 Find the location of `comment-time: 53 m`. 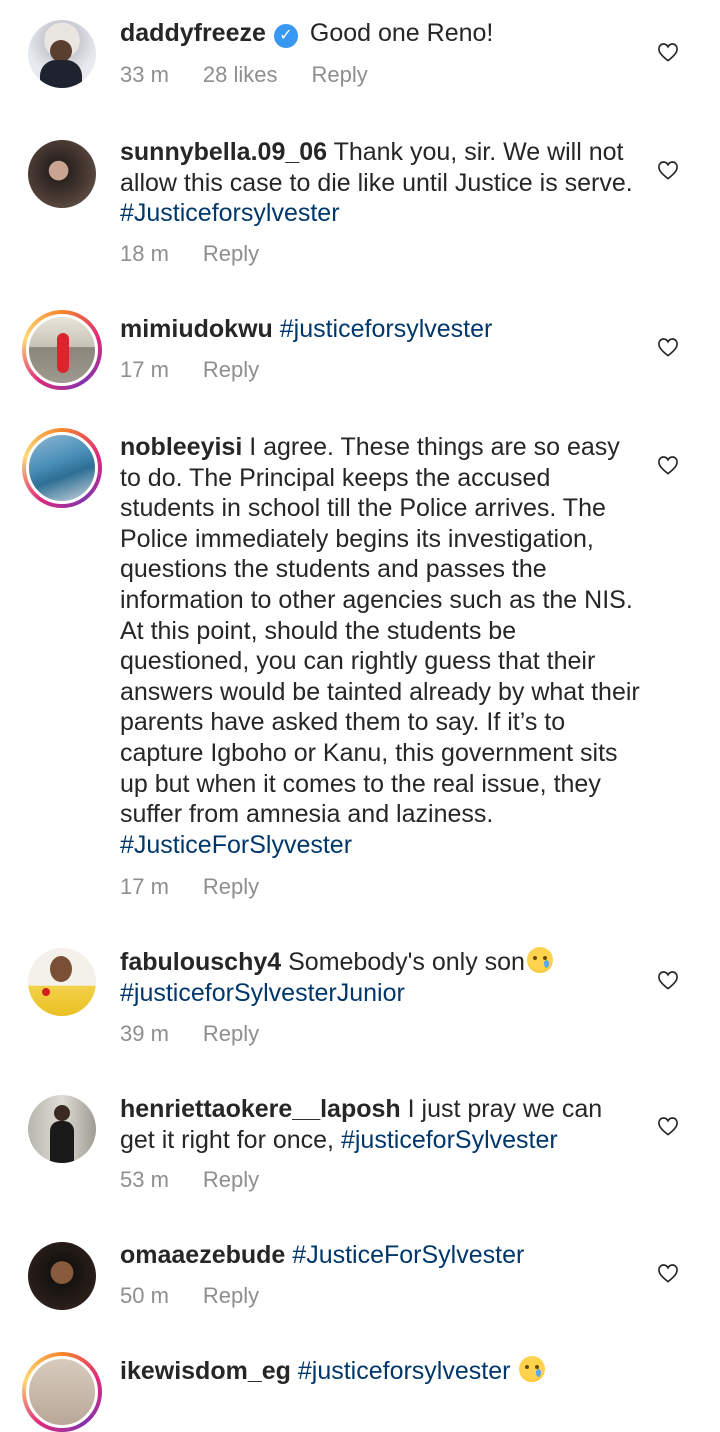

comment-time: 53 m is located at coordinates (144, 1179).